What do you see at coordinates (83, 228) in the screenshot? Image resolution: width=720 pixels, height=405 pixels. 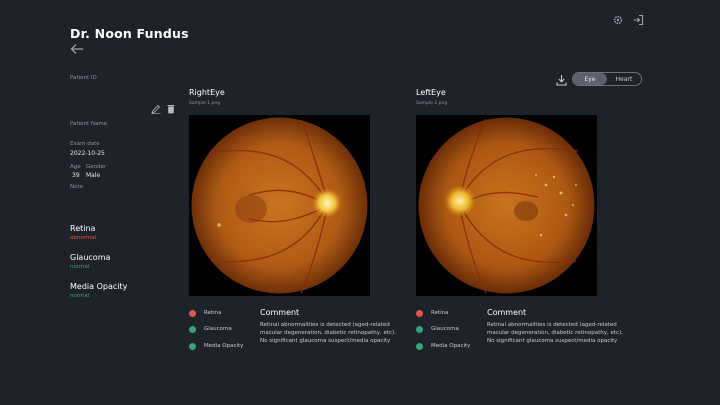 I see `condition-retina-name: Retina` at bounding box center [83, 228].